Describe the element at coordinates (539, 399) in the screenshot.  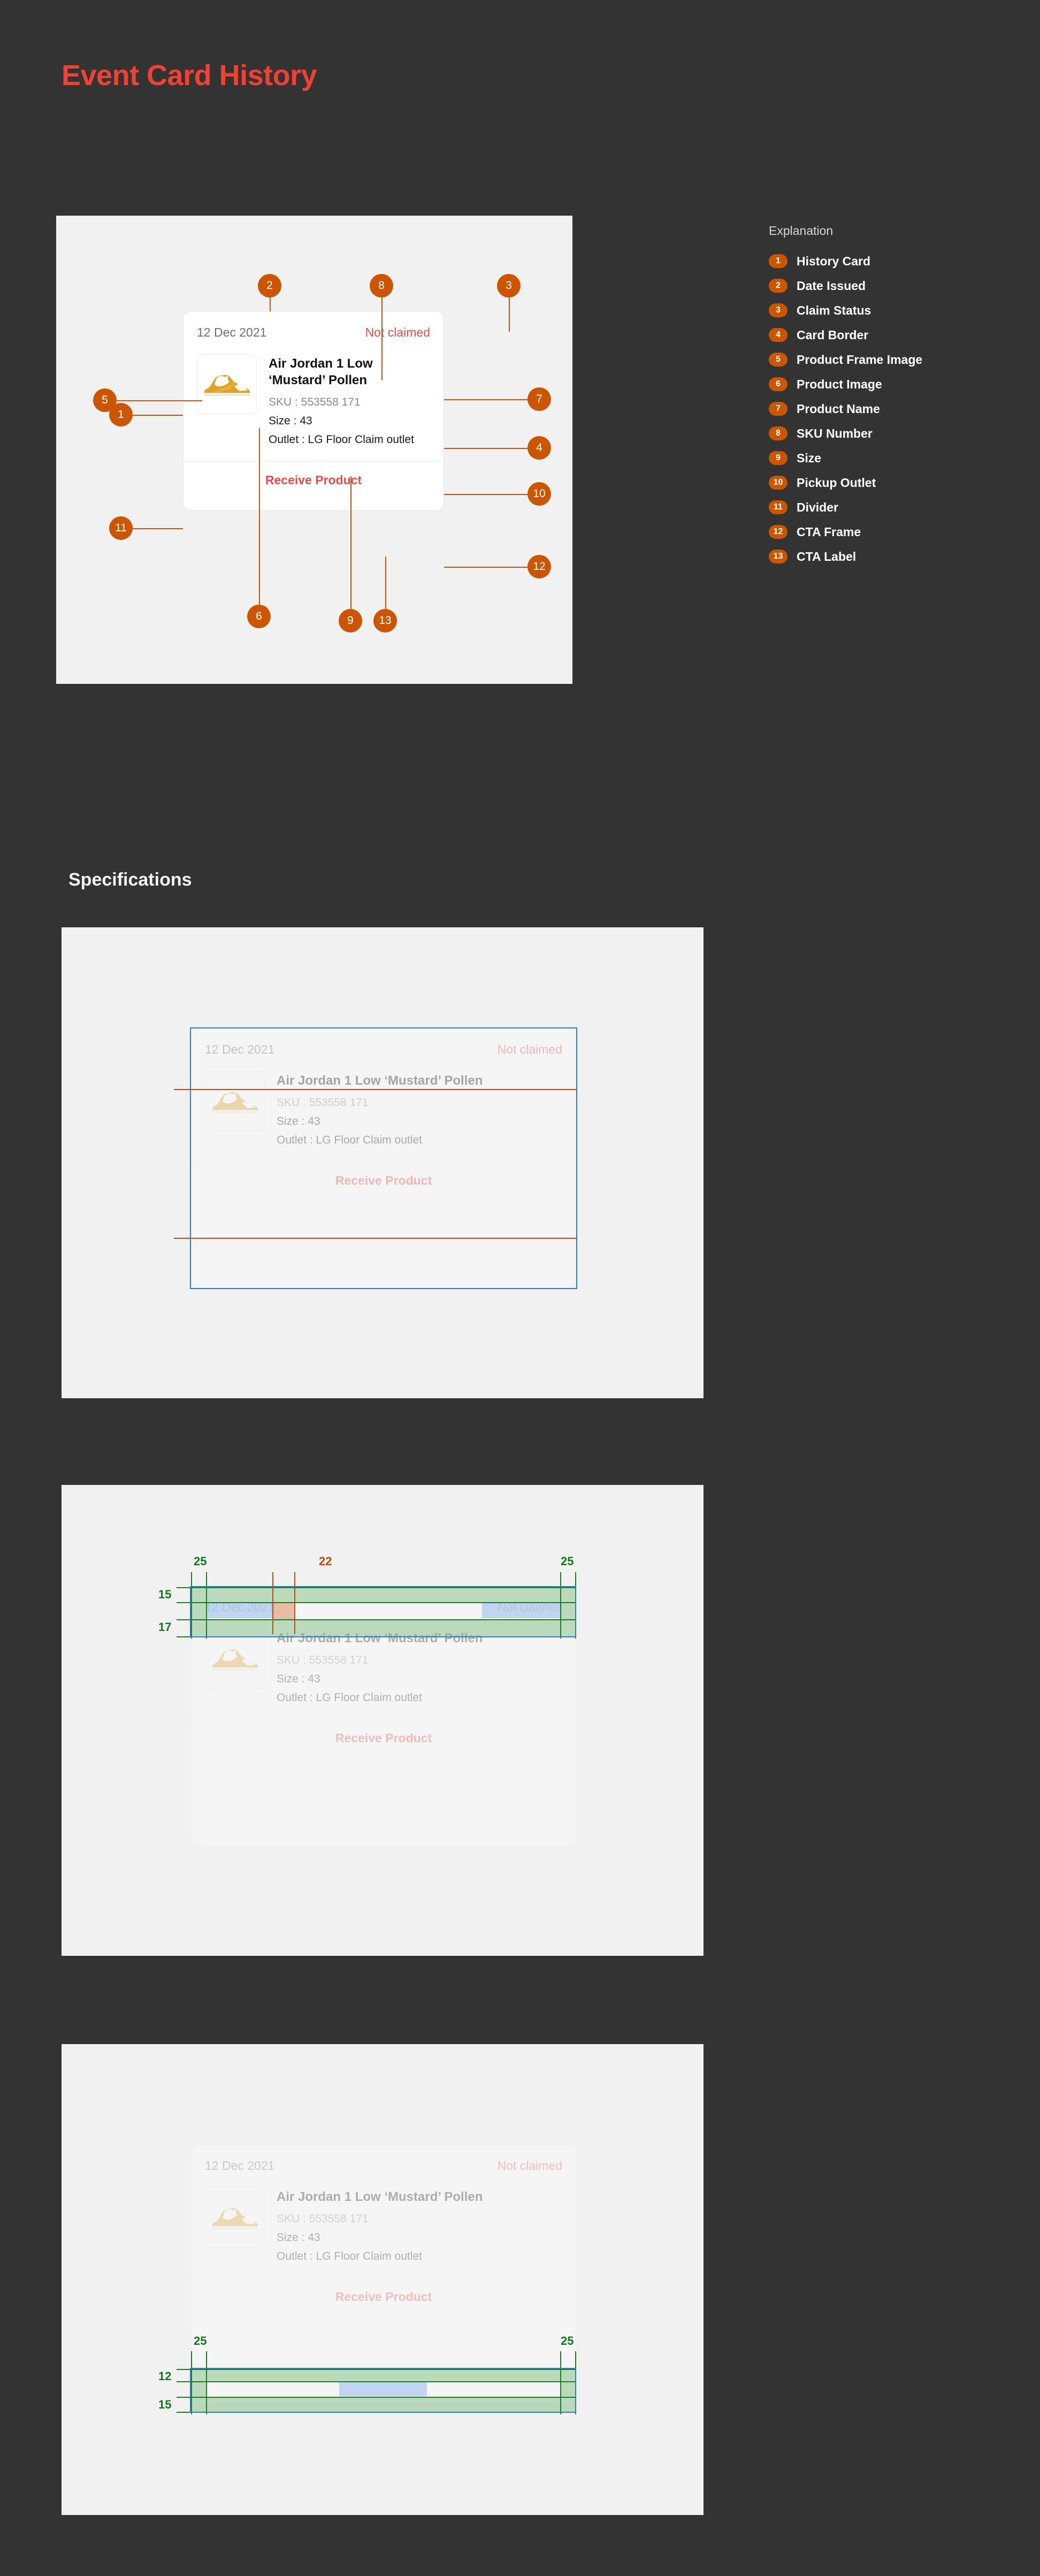
I see `callout-marker-7: 7` at that location.